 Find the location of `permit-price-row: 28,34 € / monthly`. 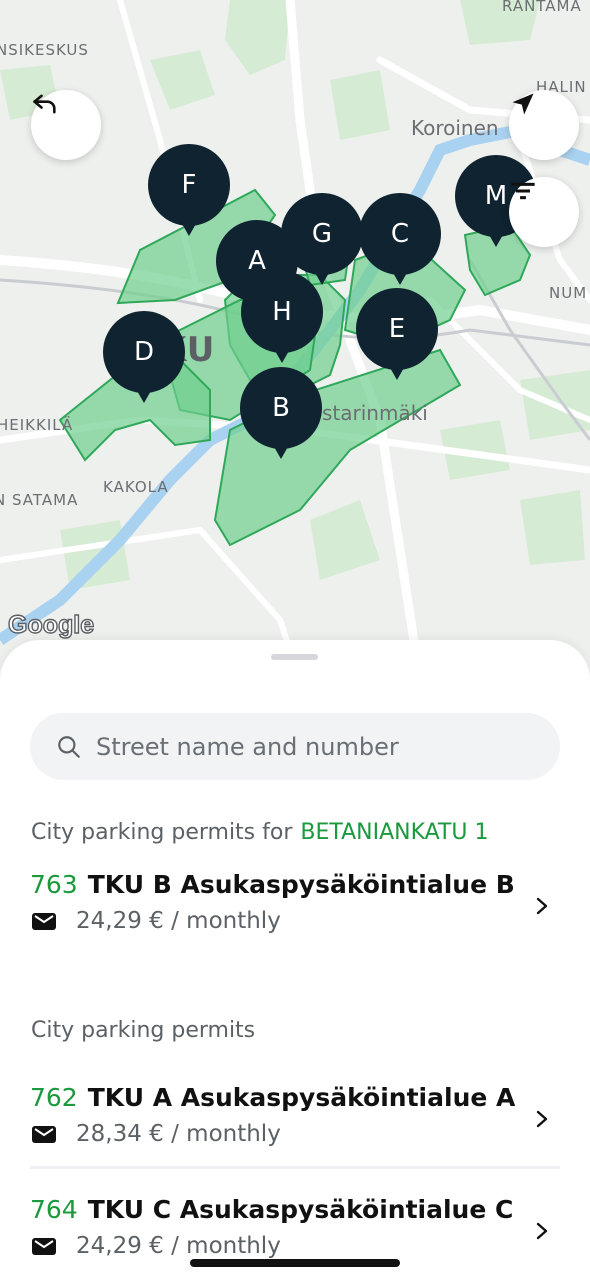

permit-price-row: 28,34 € / monthly is located at coordinates (155, 1134).